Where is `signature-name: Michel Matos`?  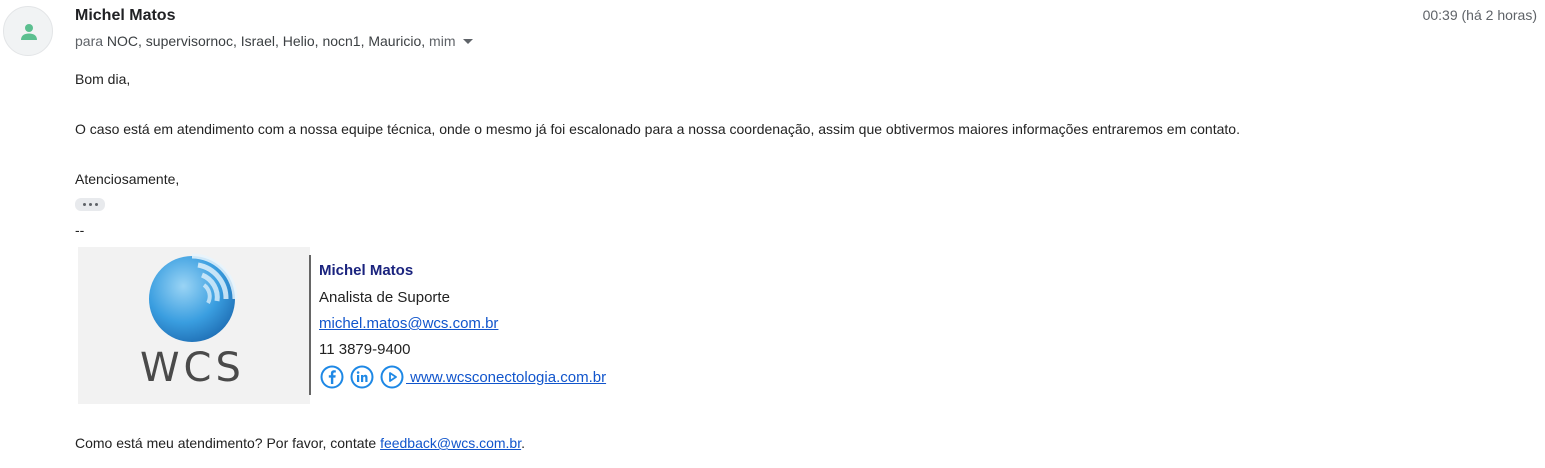 signature-name: Michel Matos is located at coordinates (366, 270).